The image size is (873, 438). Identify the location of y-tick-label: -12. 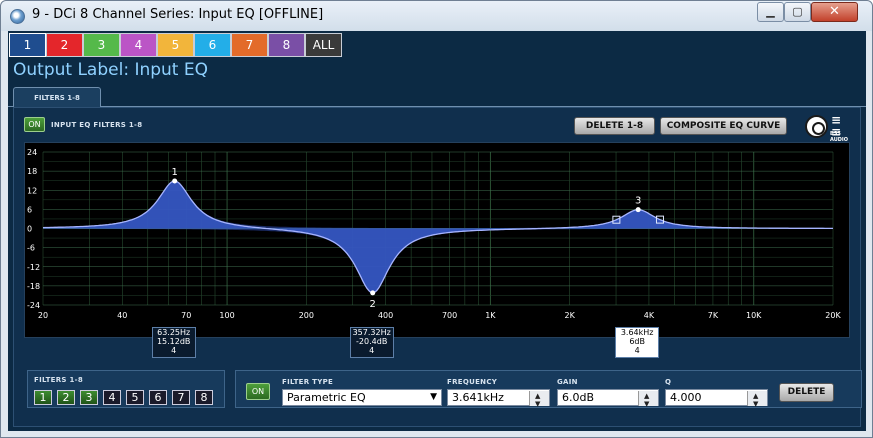
(33, 267).